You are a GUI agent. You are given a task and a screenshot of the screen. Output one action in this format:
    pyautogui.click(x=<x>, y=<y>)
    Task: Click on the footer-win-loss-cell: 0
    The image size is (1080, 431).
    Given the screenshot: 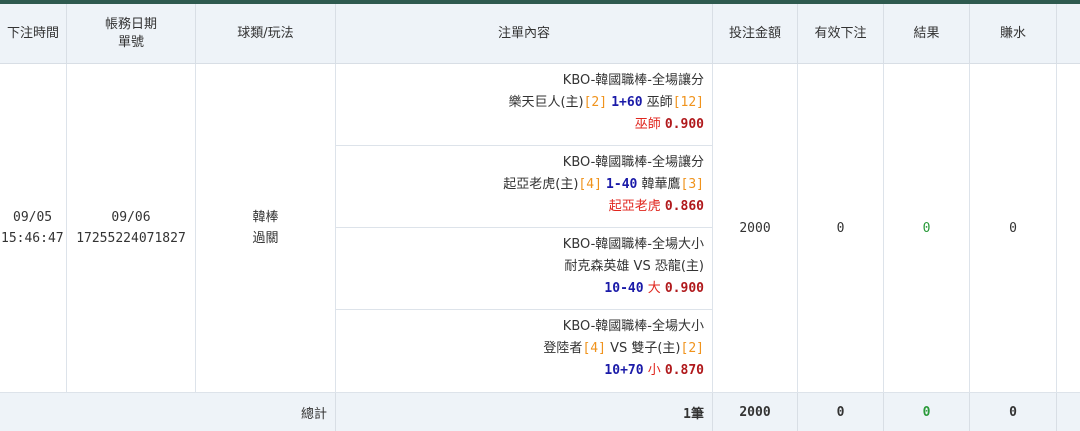 What is the action you would take?
    pyautogui.click(x=1013, y=412)
    